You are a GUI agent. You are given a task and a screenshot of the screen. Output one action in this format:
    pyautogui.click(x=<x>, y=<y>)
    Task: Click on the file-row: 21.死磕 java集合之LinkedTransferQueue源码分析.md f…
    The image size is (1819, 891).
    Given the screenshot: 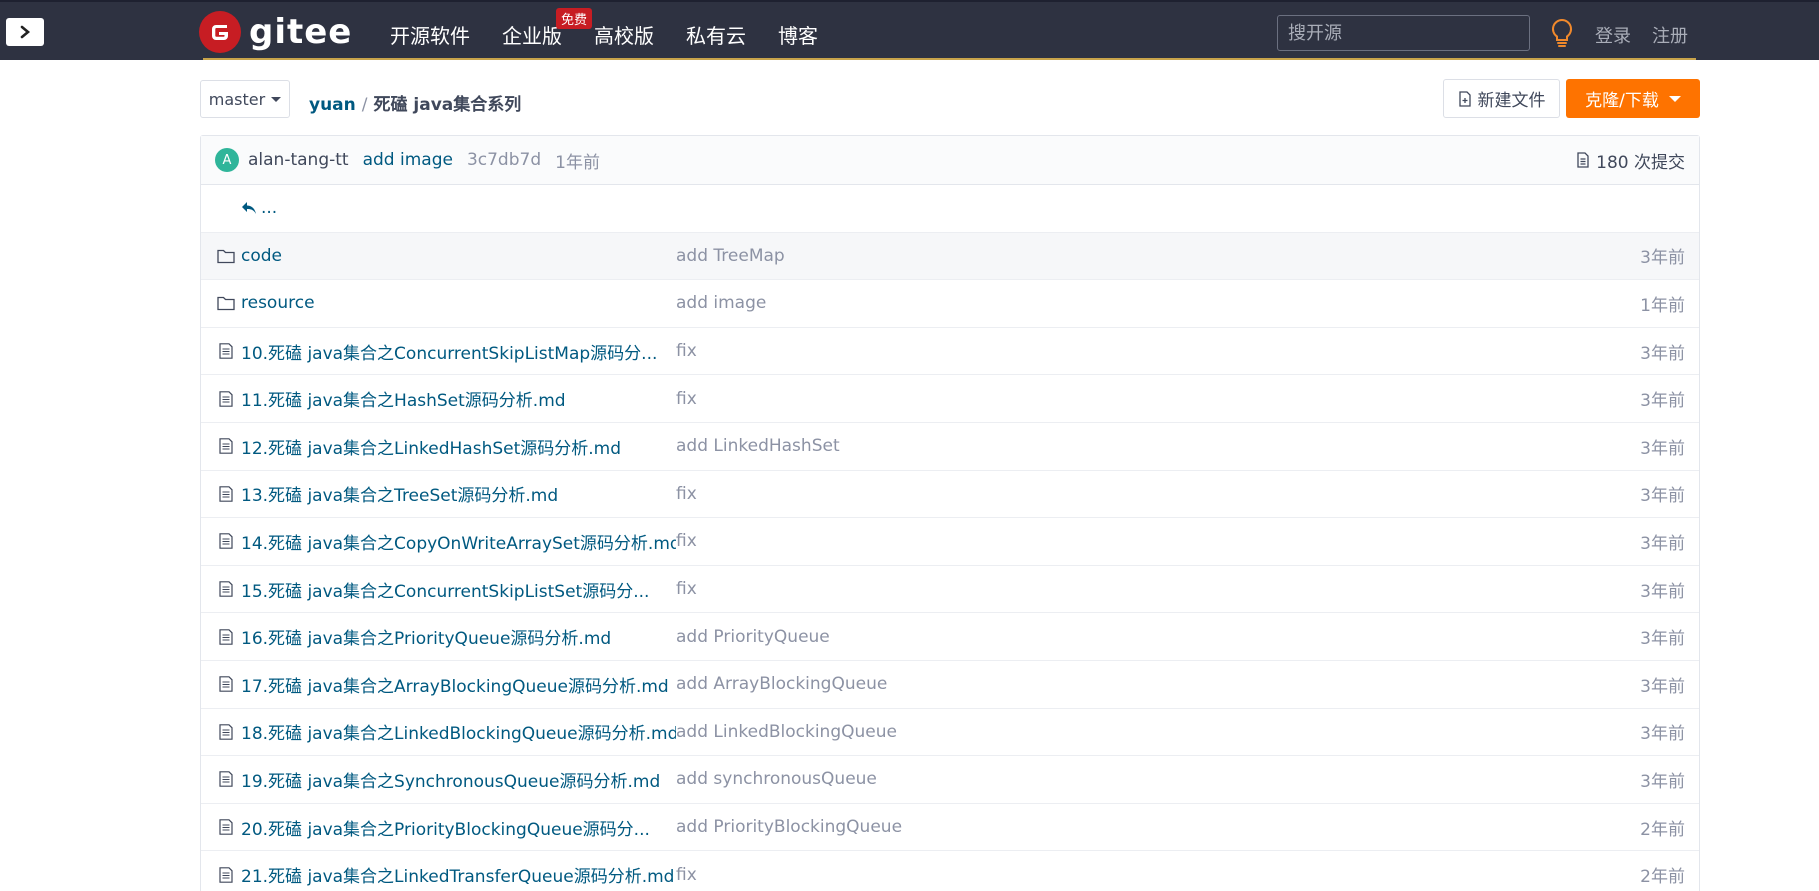 What is the action you would take?
    pyautogui.click(x=950, y=871)
    